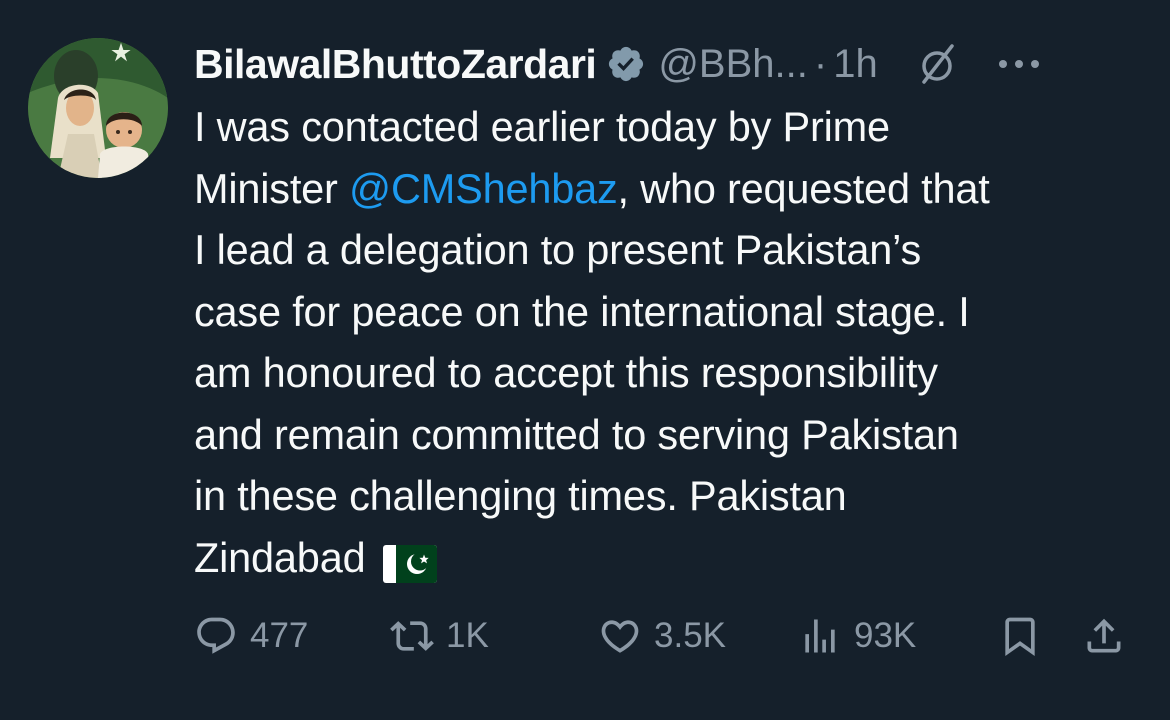 The width and height of the screenshot is (1170, 720). What do you see at coordinates (542, 126) in the screenshot?
I see `tweet-line: I was contacted earlier today by Prime` at bounding box center [542, 126].